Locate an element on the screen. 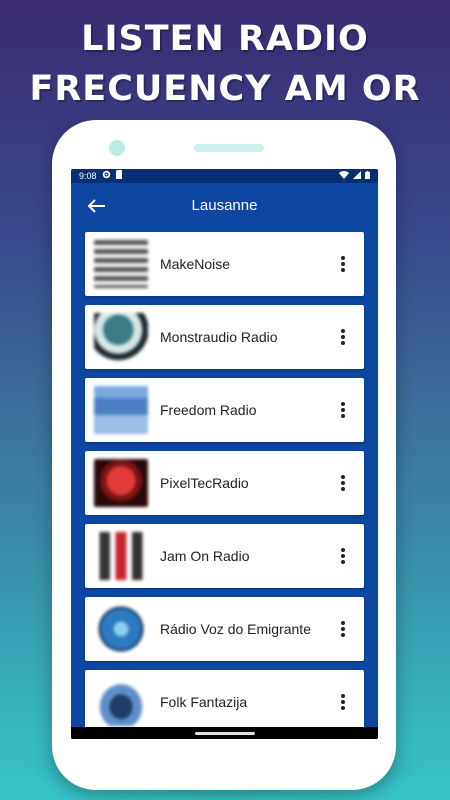  cell-signal-icon is located at coordinates (357, 176).